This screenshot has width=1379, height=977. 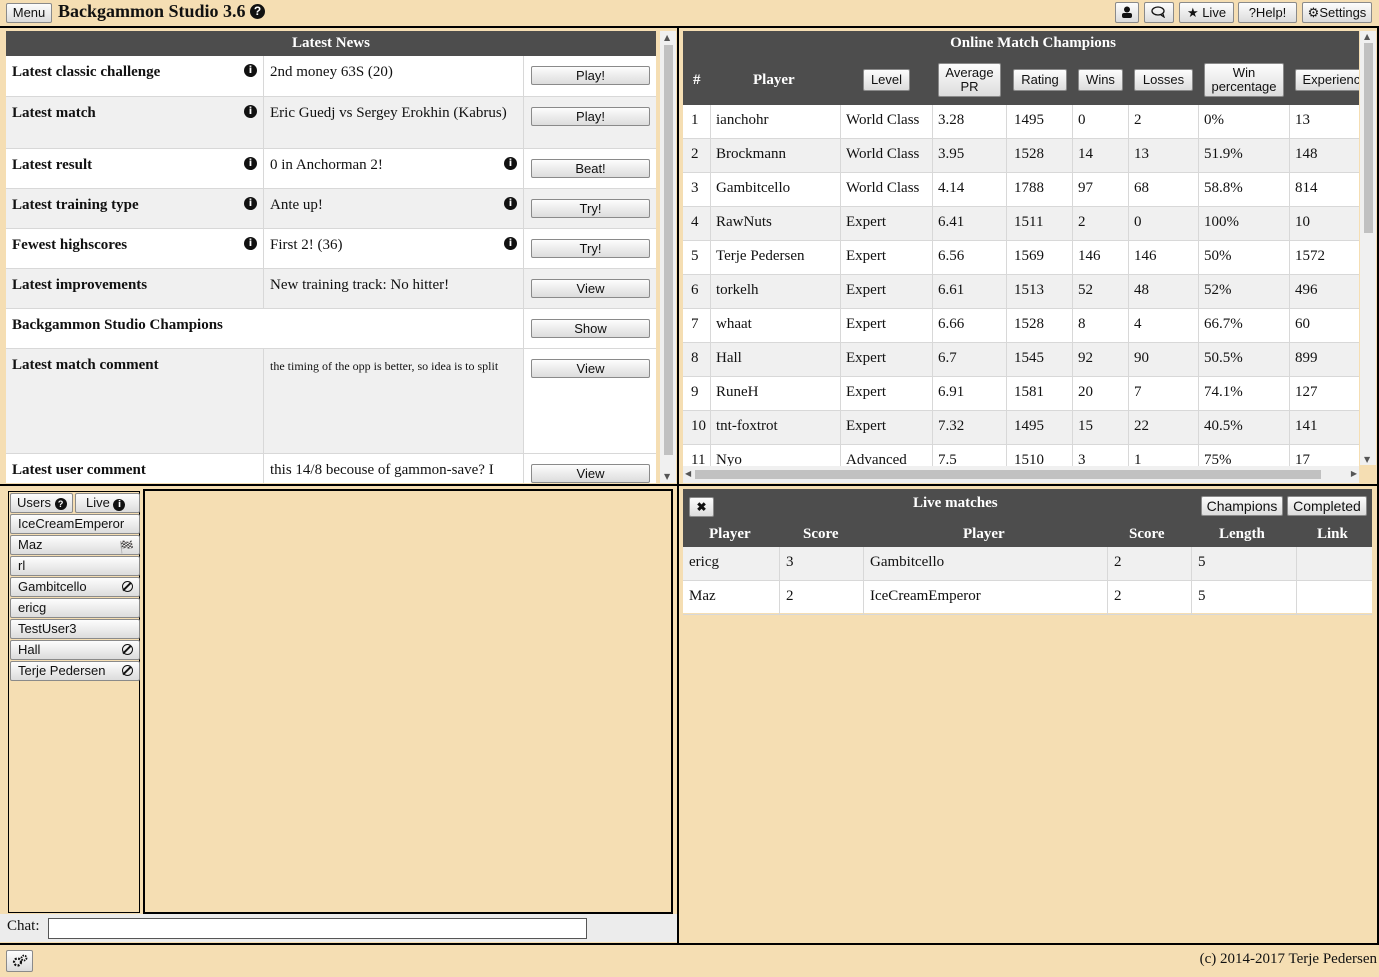 What do you see at coordinates (75, 545) in the screenshot?
I see `user-list-item: Maz 🏁` at bounding box center [75, 545].